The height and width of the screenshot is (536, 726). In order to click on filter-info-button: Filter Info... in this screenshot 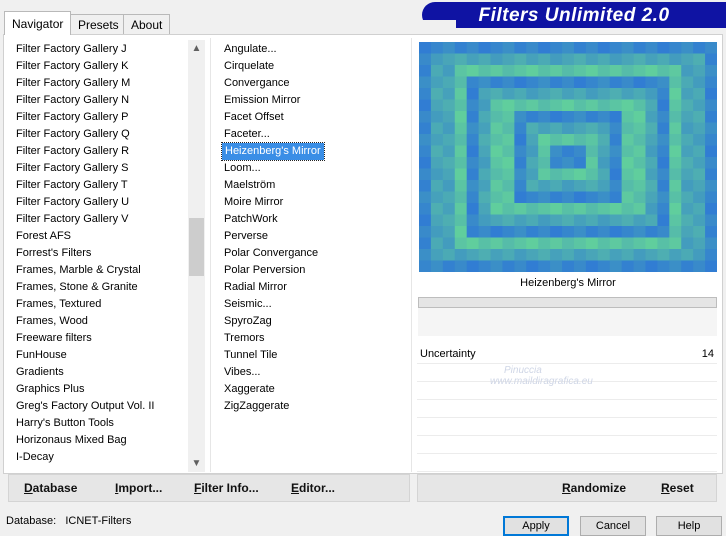, I will do `click(226, 488)`.